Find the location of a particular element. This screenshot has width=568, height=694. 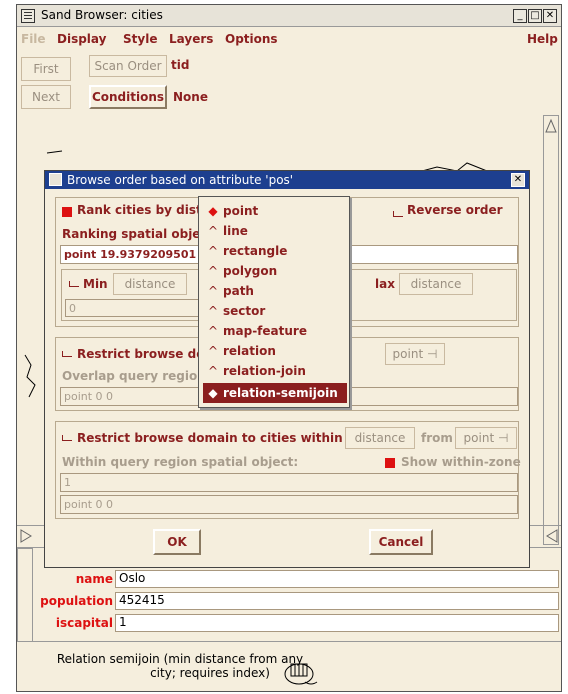

population-field: 452415 is located at coordinates (337, 601).